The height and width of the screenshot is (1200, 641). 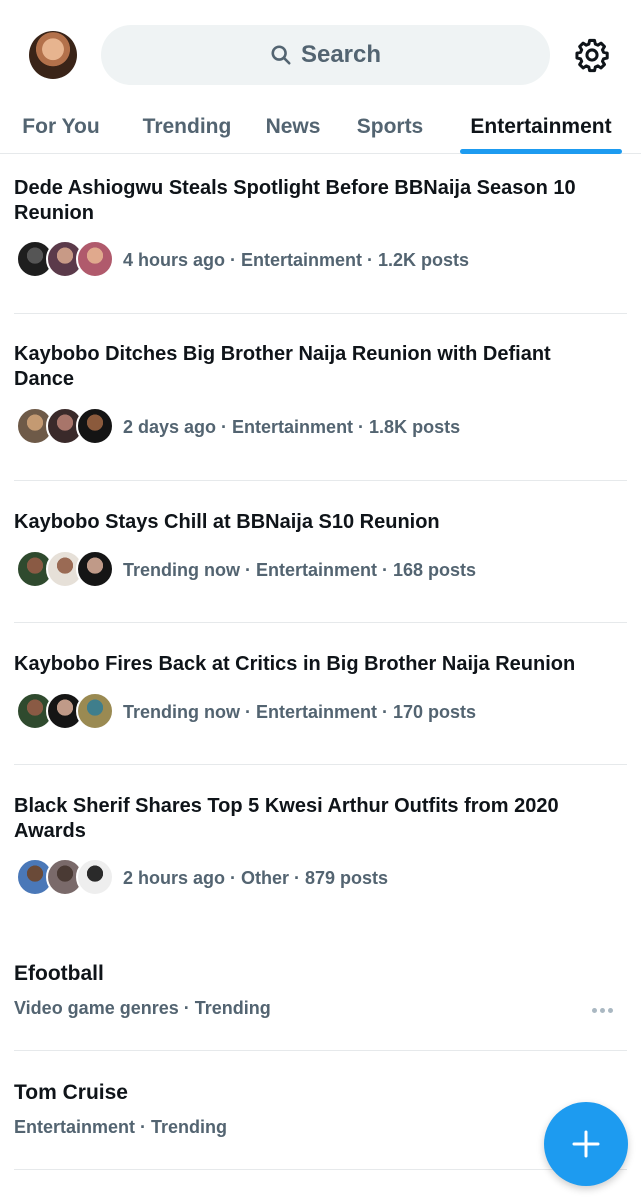 I want to click on more-icon, so click(x=604, y=1010).